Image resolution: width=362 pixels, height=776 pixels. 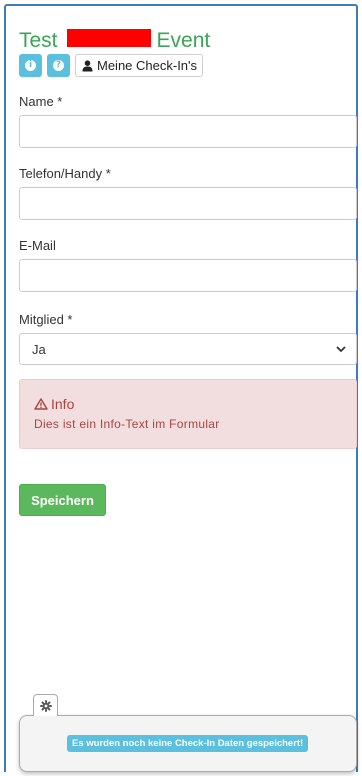 What do you see at coordinates (188, 349) in the screenshot?
I see `member-select: Ja` at bounding box center [188, 349].